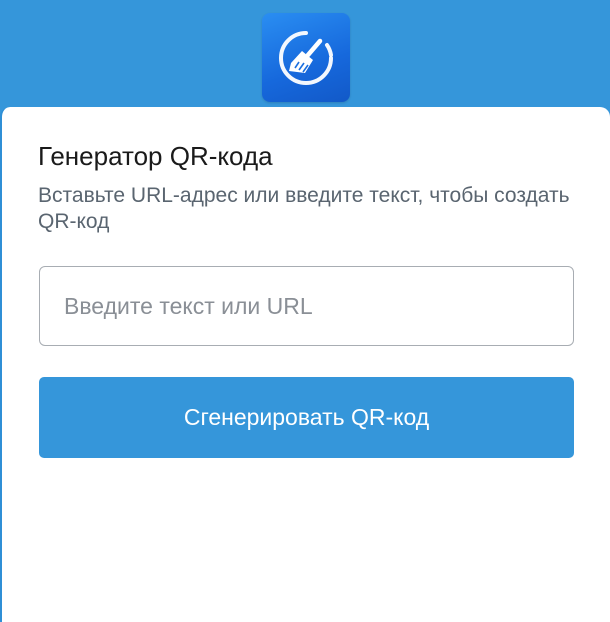 This screenshot has width=610, height=622. I want to click on generate-qr-button: Сгенерировать QR-код, so click(306, 417).